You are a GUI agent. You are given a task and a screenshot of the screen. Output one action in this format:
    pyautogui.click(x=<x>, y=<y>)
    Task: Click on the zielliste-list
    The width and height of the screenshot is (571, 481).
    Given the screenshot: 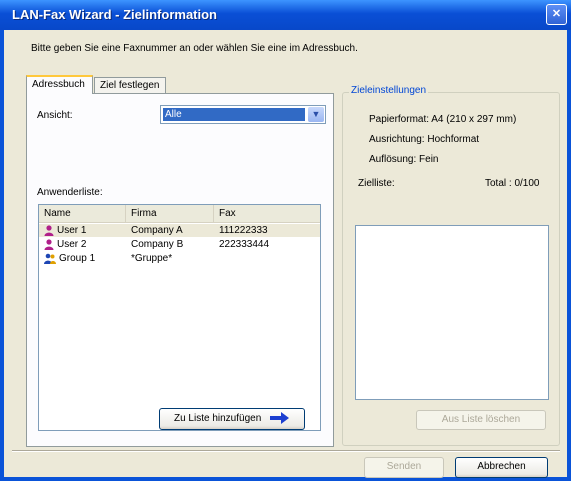 What is the action you would take?
    pyautogui.click(x=452, y=312)
    